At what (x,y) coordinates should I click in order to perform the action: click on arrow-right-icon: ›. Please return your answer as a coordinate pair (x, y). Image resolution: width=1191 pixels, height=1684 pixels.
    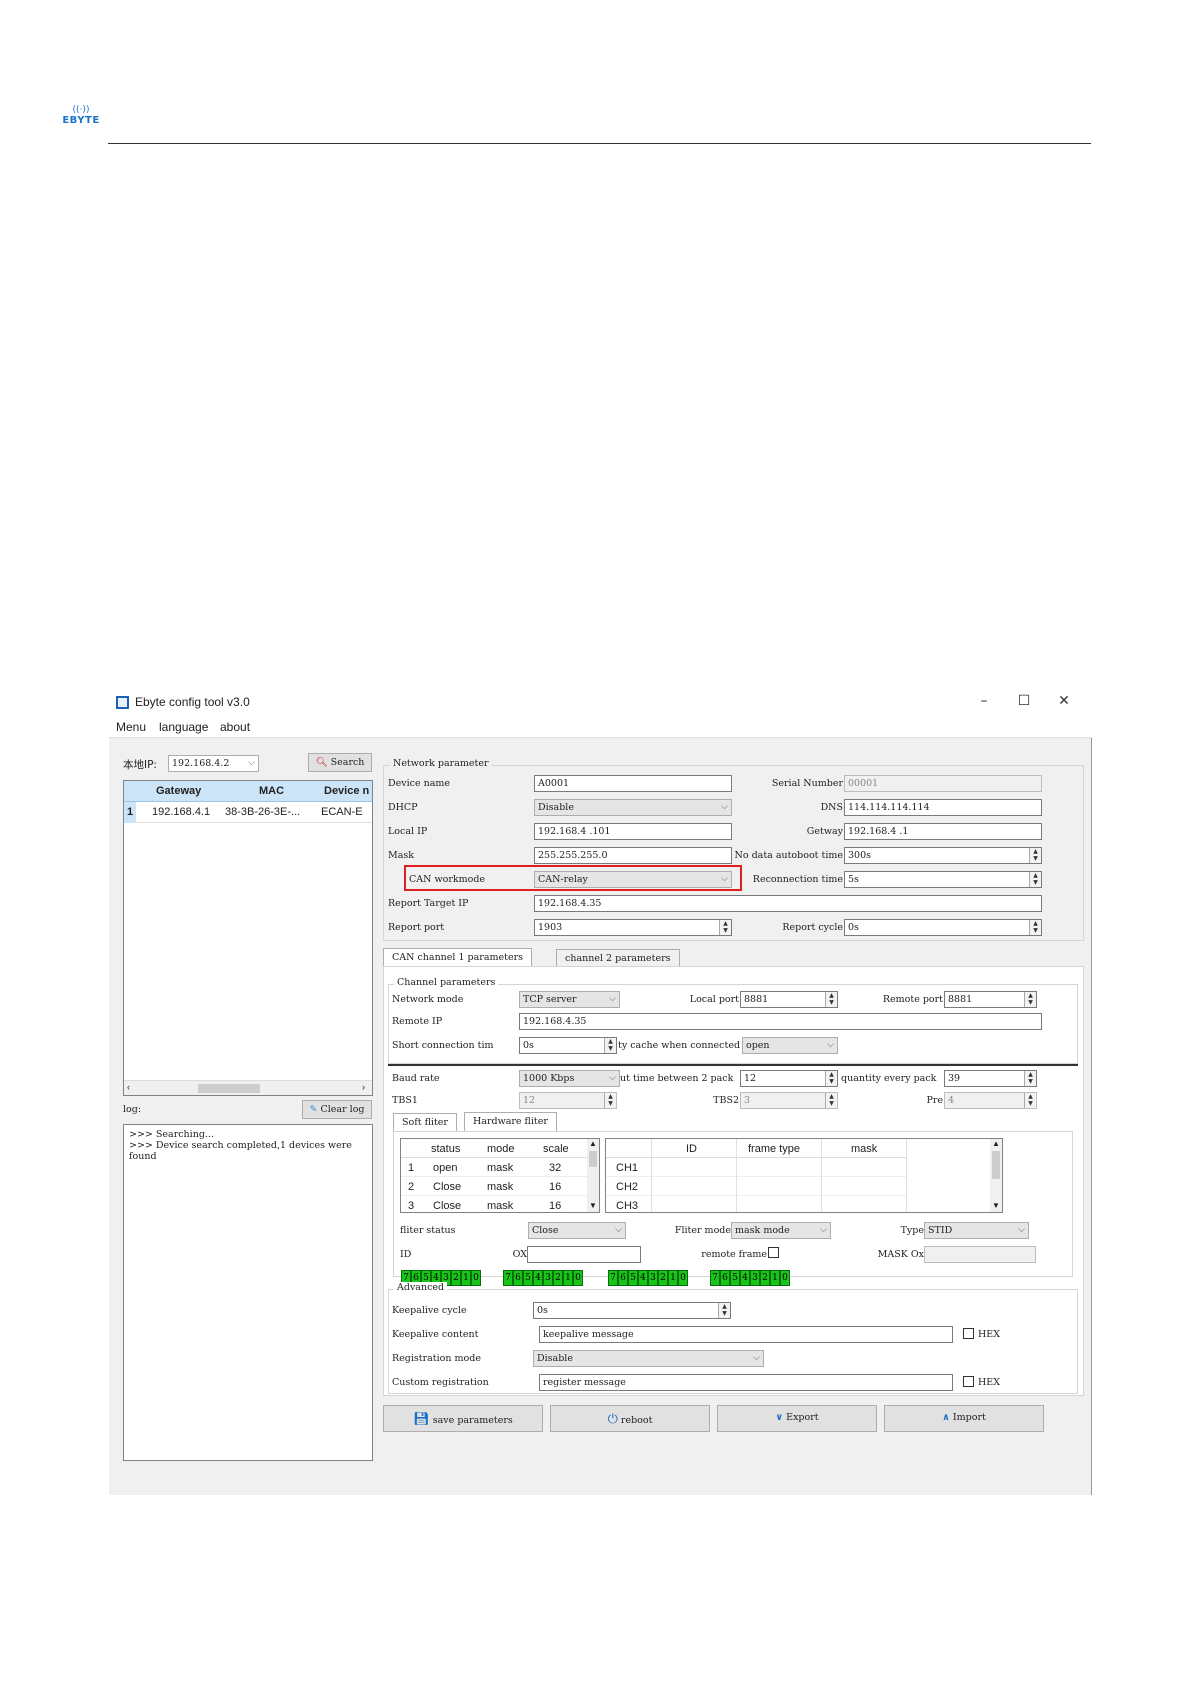
    Looking at the image, I should click on (363, 1087).